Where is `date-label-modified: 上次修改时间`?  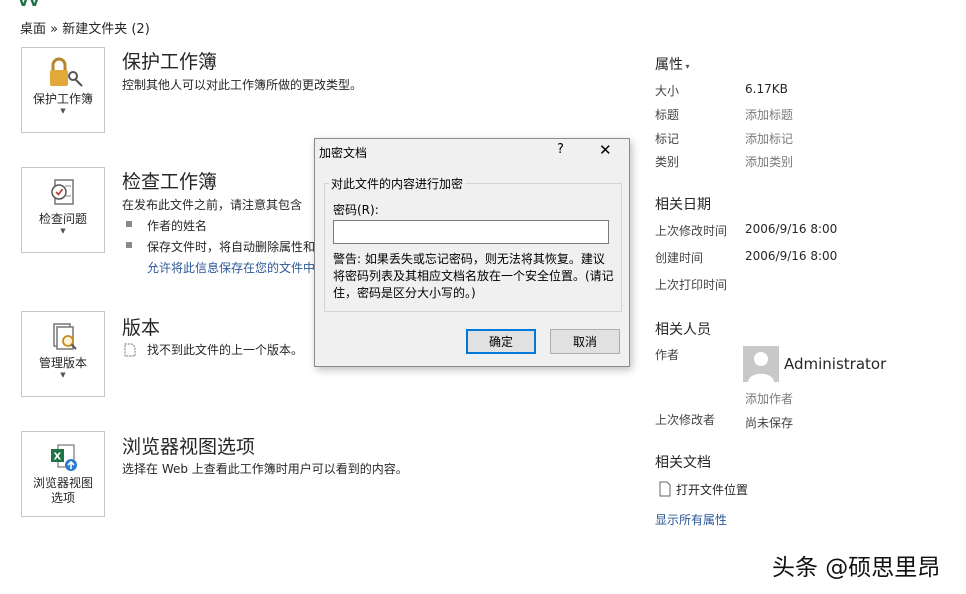
date-label-modified: 上次修改时间 is located at coordinates (691, 231).